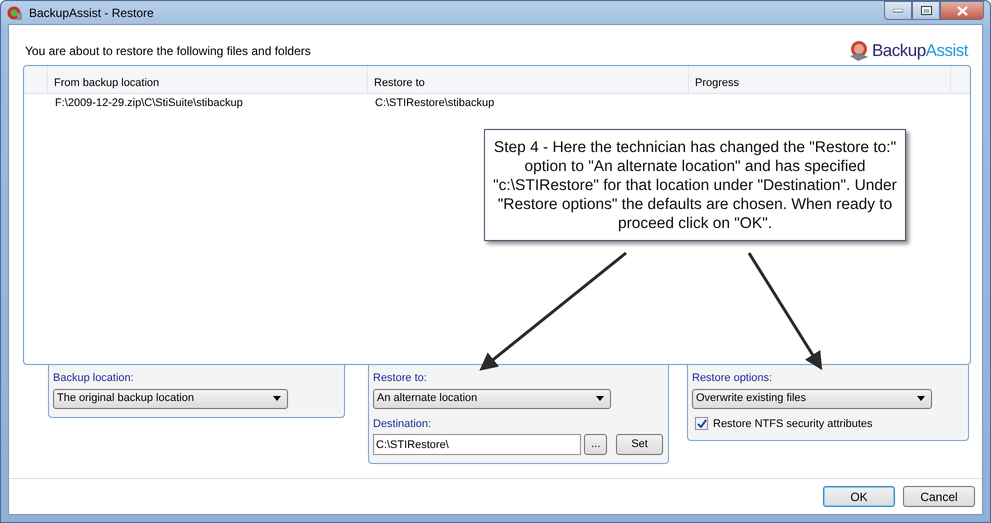 This screenshot has width=991, height=523. What do you see at coordinates (15, 12) in the screenshot?
I see `app-icon` at bounding box center [15, 12].